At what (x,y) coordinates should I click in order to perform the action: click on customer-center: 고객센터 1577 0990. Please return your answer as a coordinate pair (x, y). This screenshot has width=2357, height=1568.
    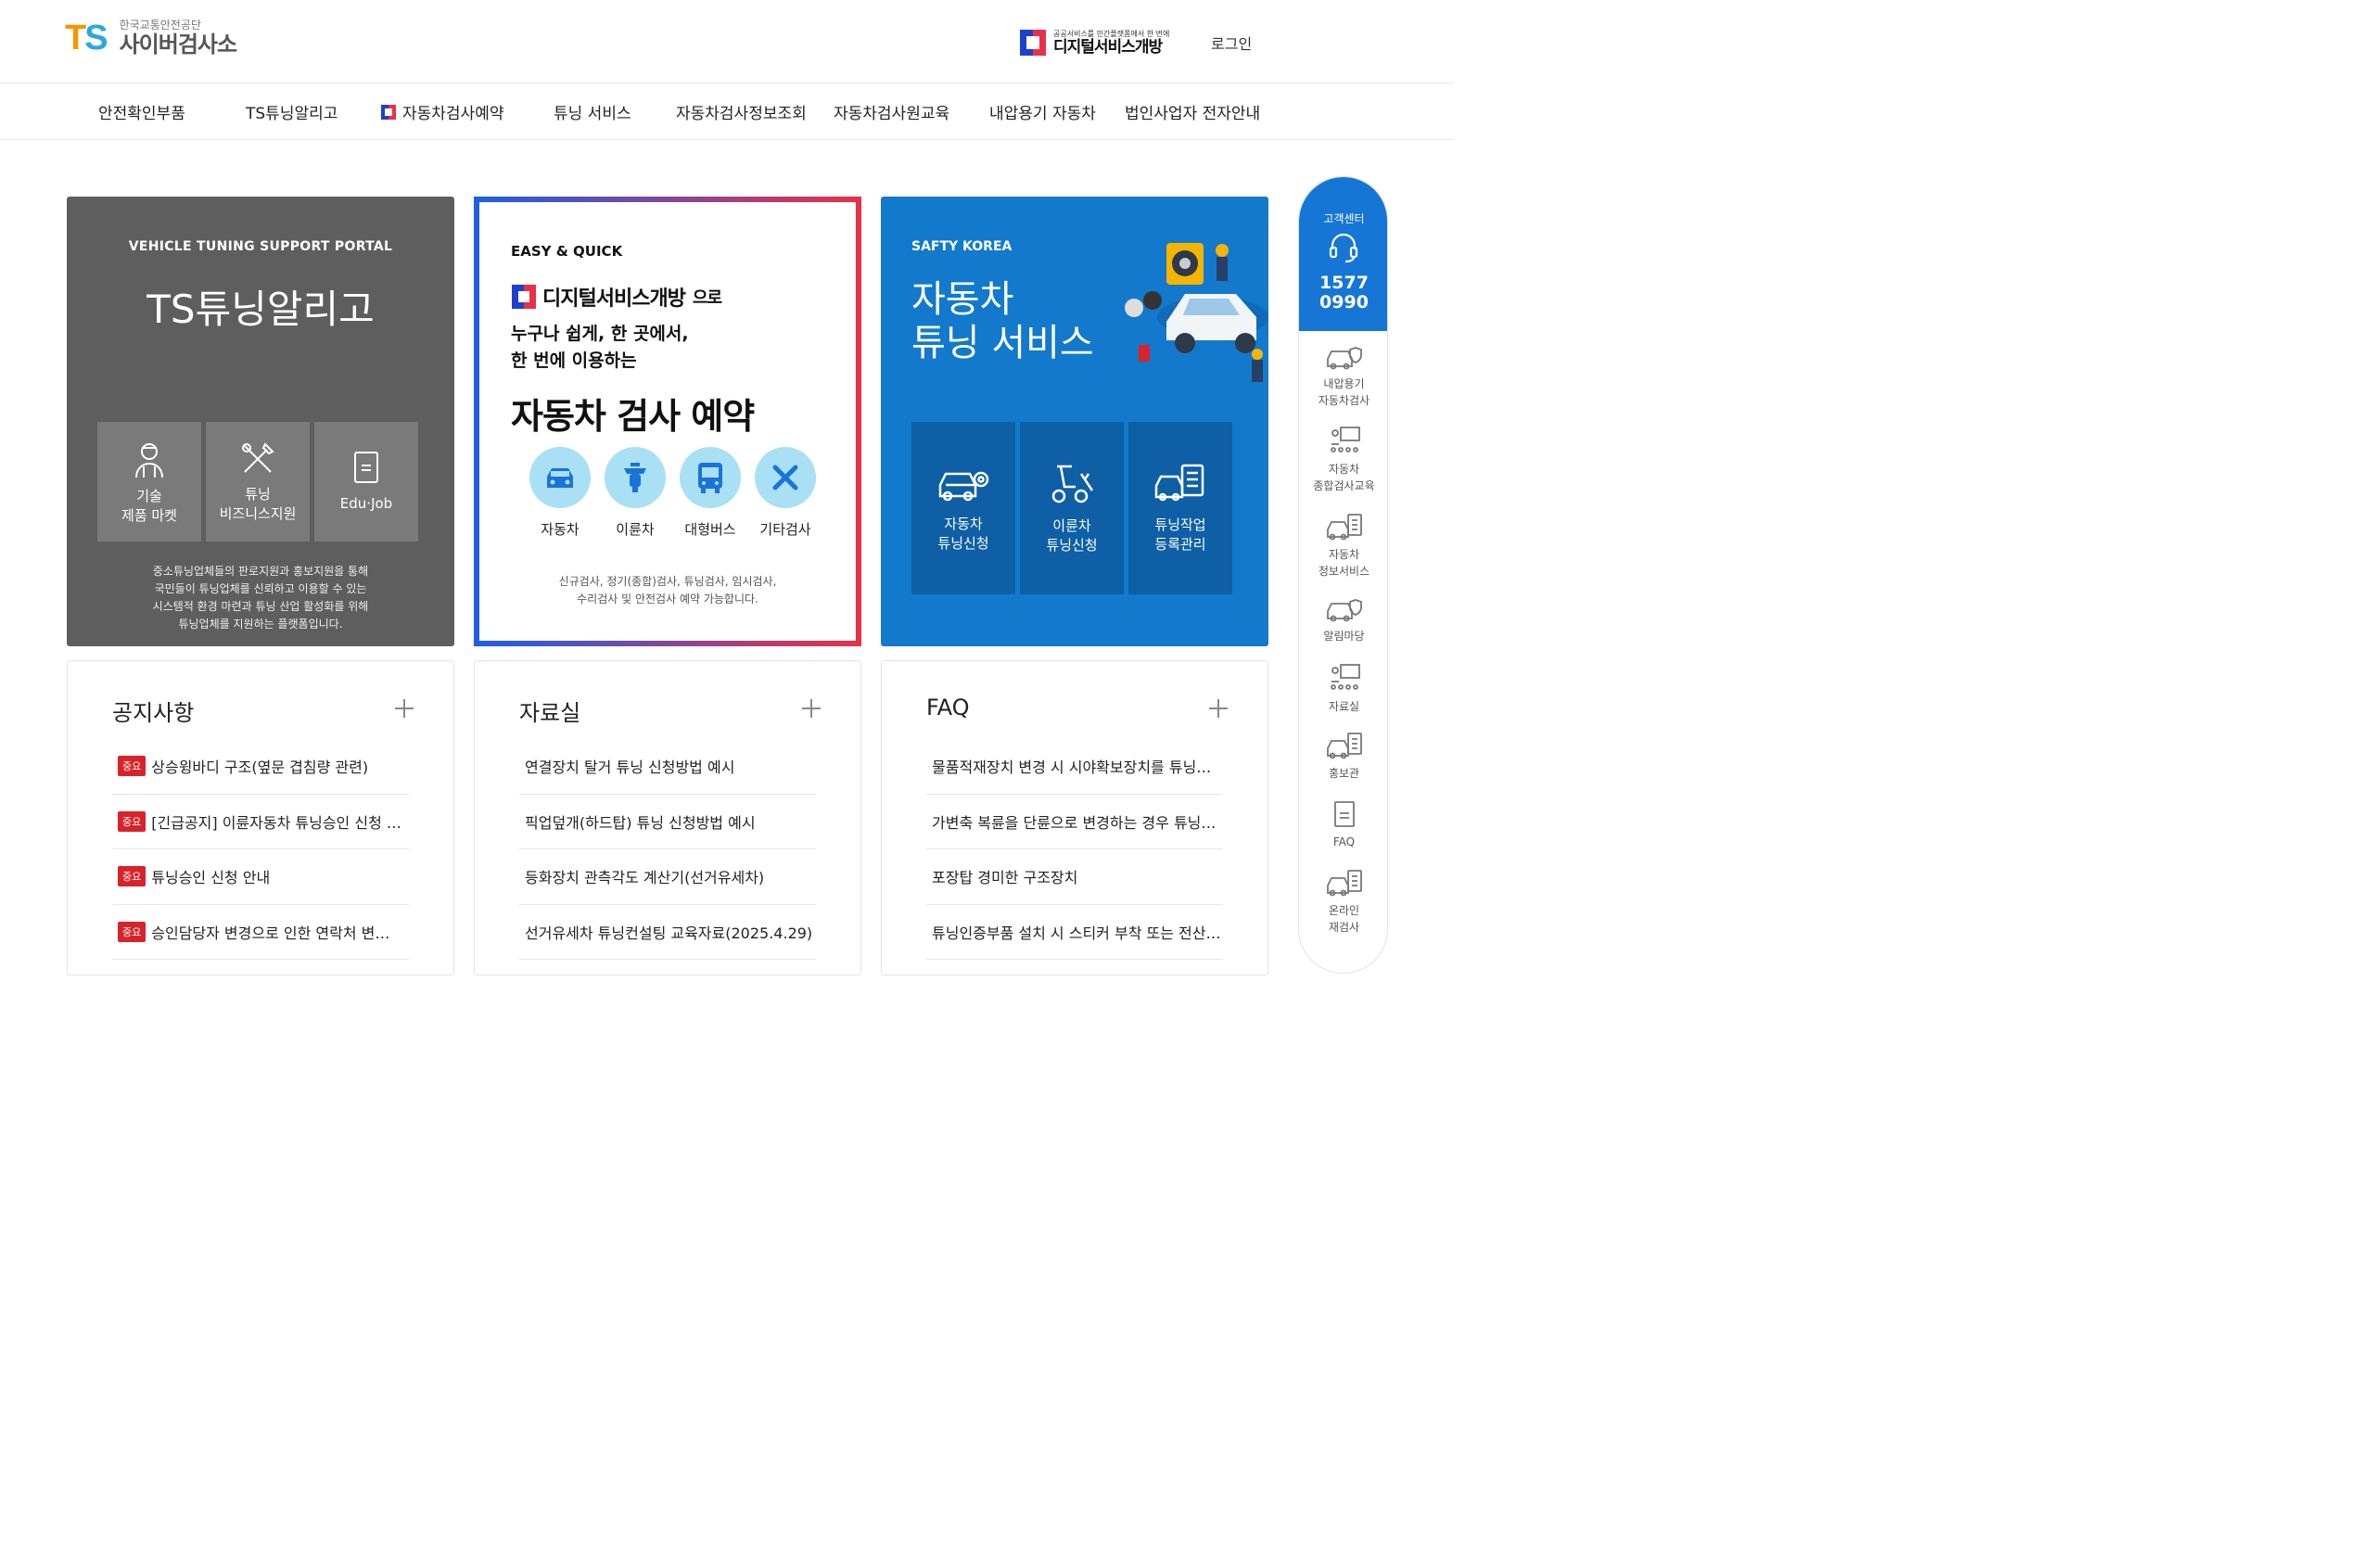
    Looking at the image, I should click on (1343, 254).